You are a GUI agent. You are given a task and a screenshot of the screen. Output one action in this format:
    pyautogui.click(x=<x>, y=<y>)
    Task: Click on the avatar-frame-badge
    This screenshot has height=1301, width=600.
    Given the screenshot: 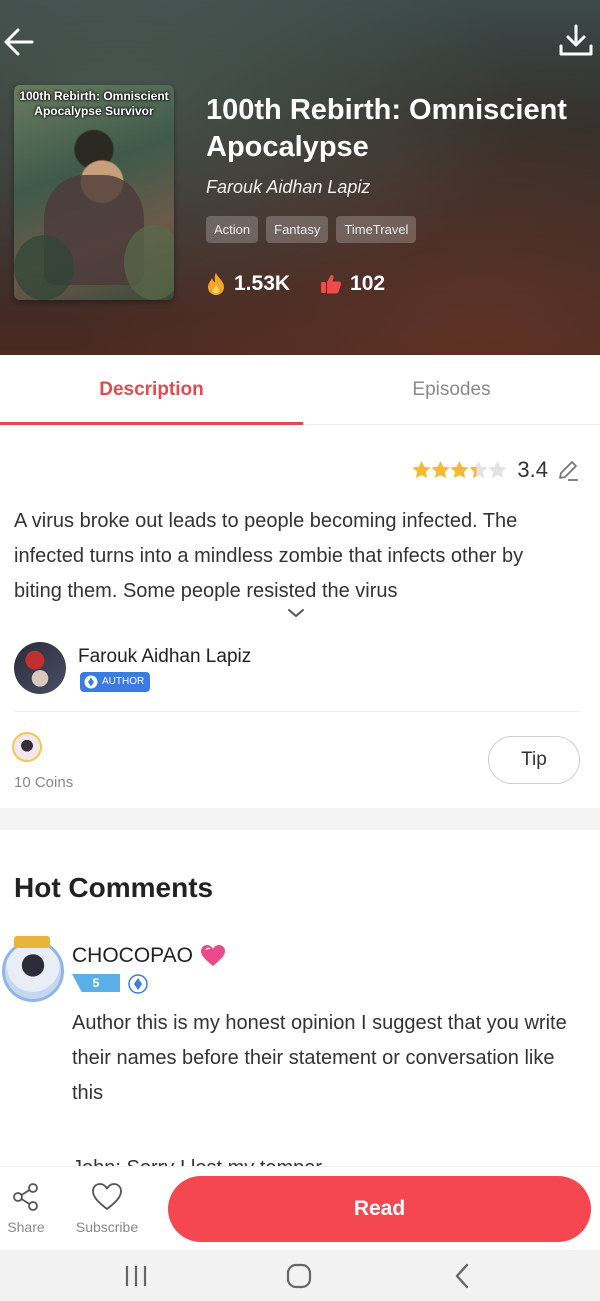 What is the action you would take?
    pyautogui.click(x=32, y=942)
    